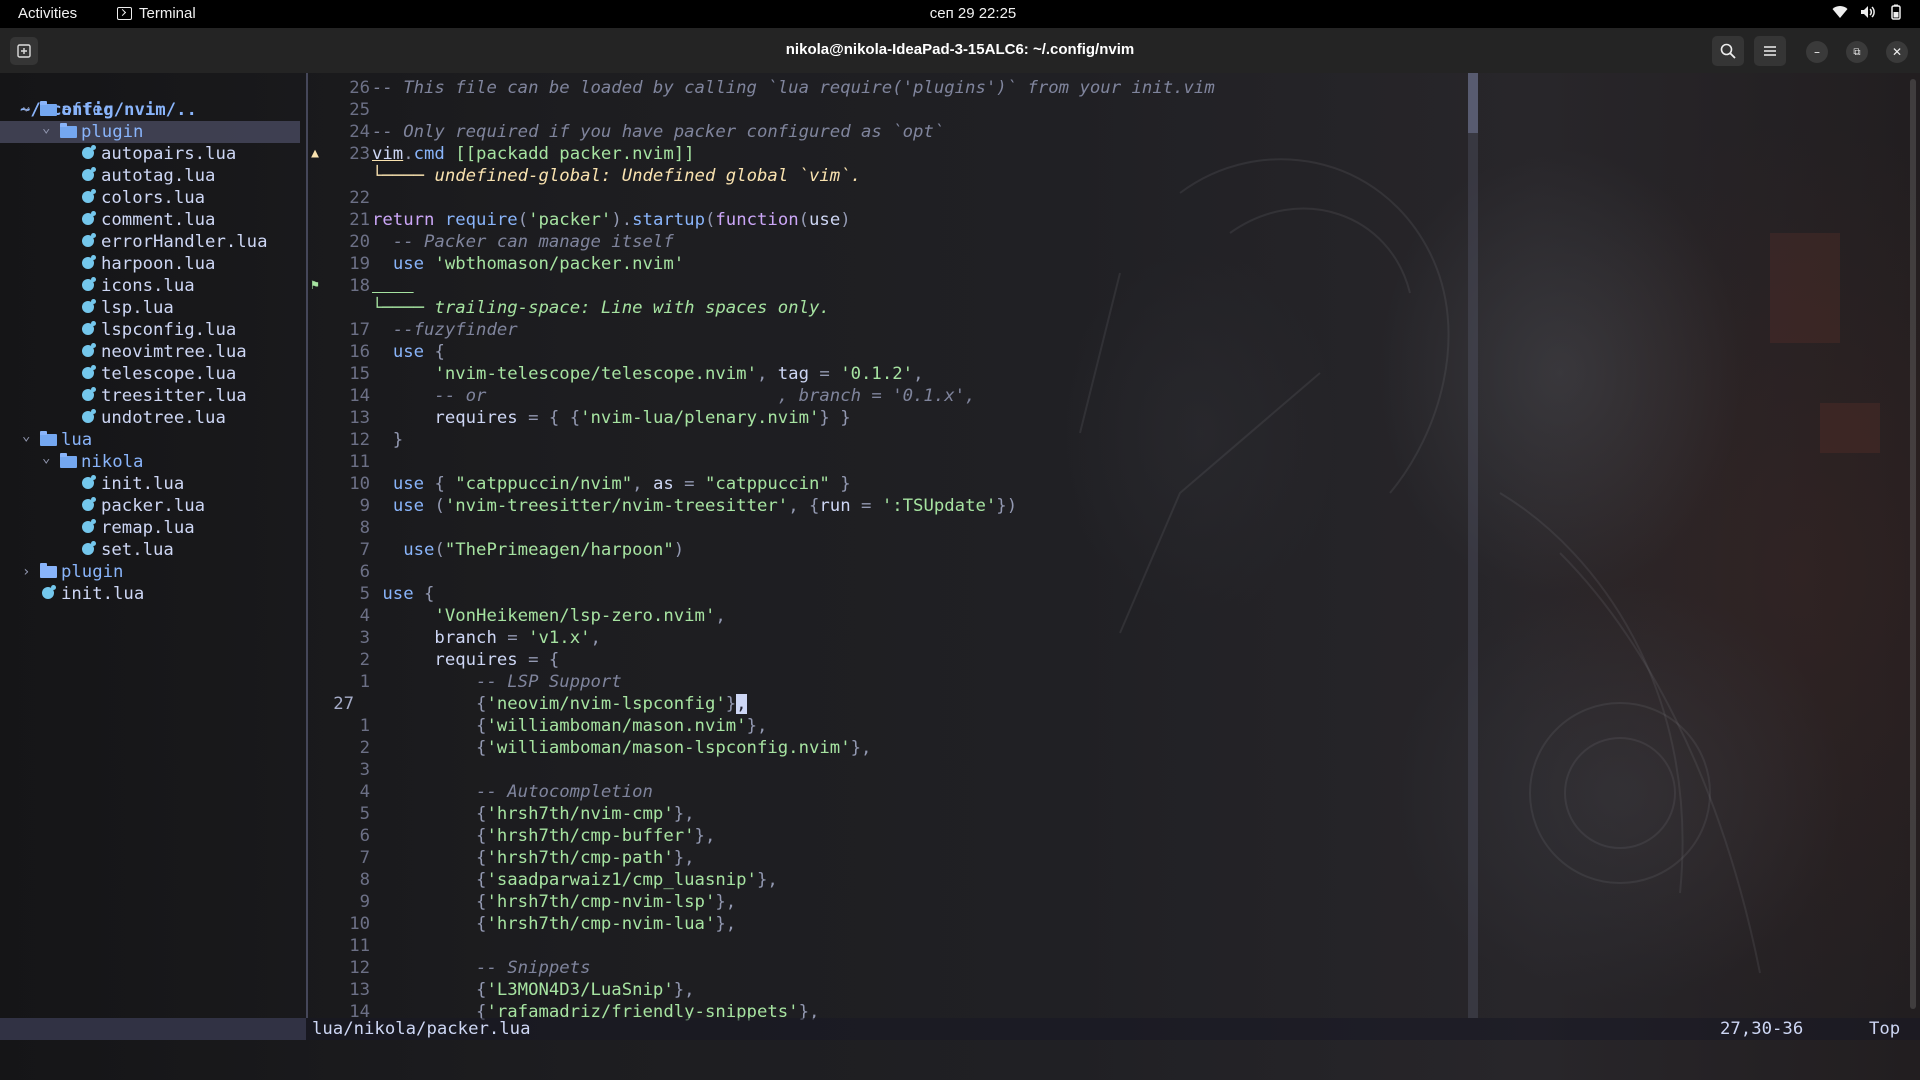  I want to click on system-tray, so click(1868, 12).